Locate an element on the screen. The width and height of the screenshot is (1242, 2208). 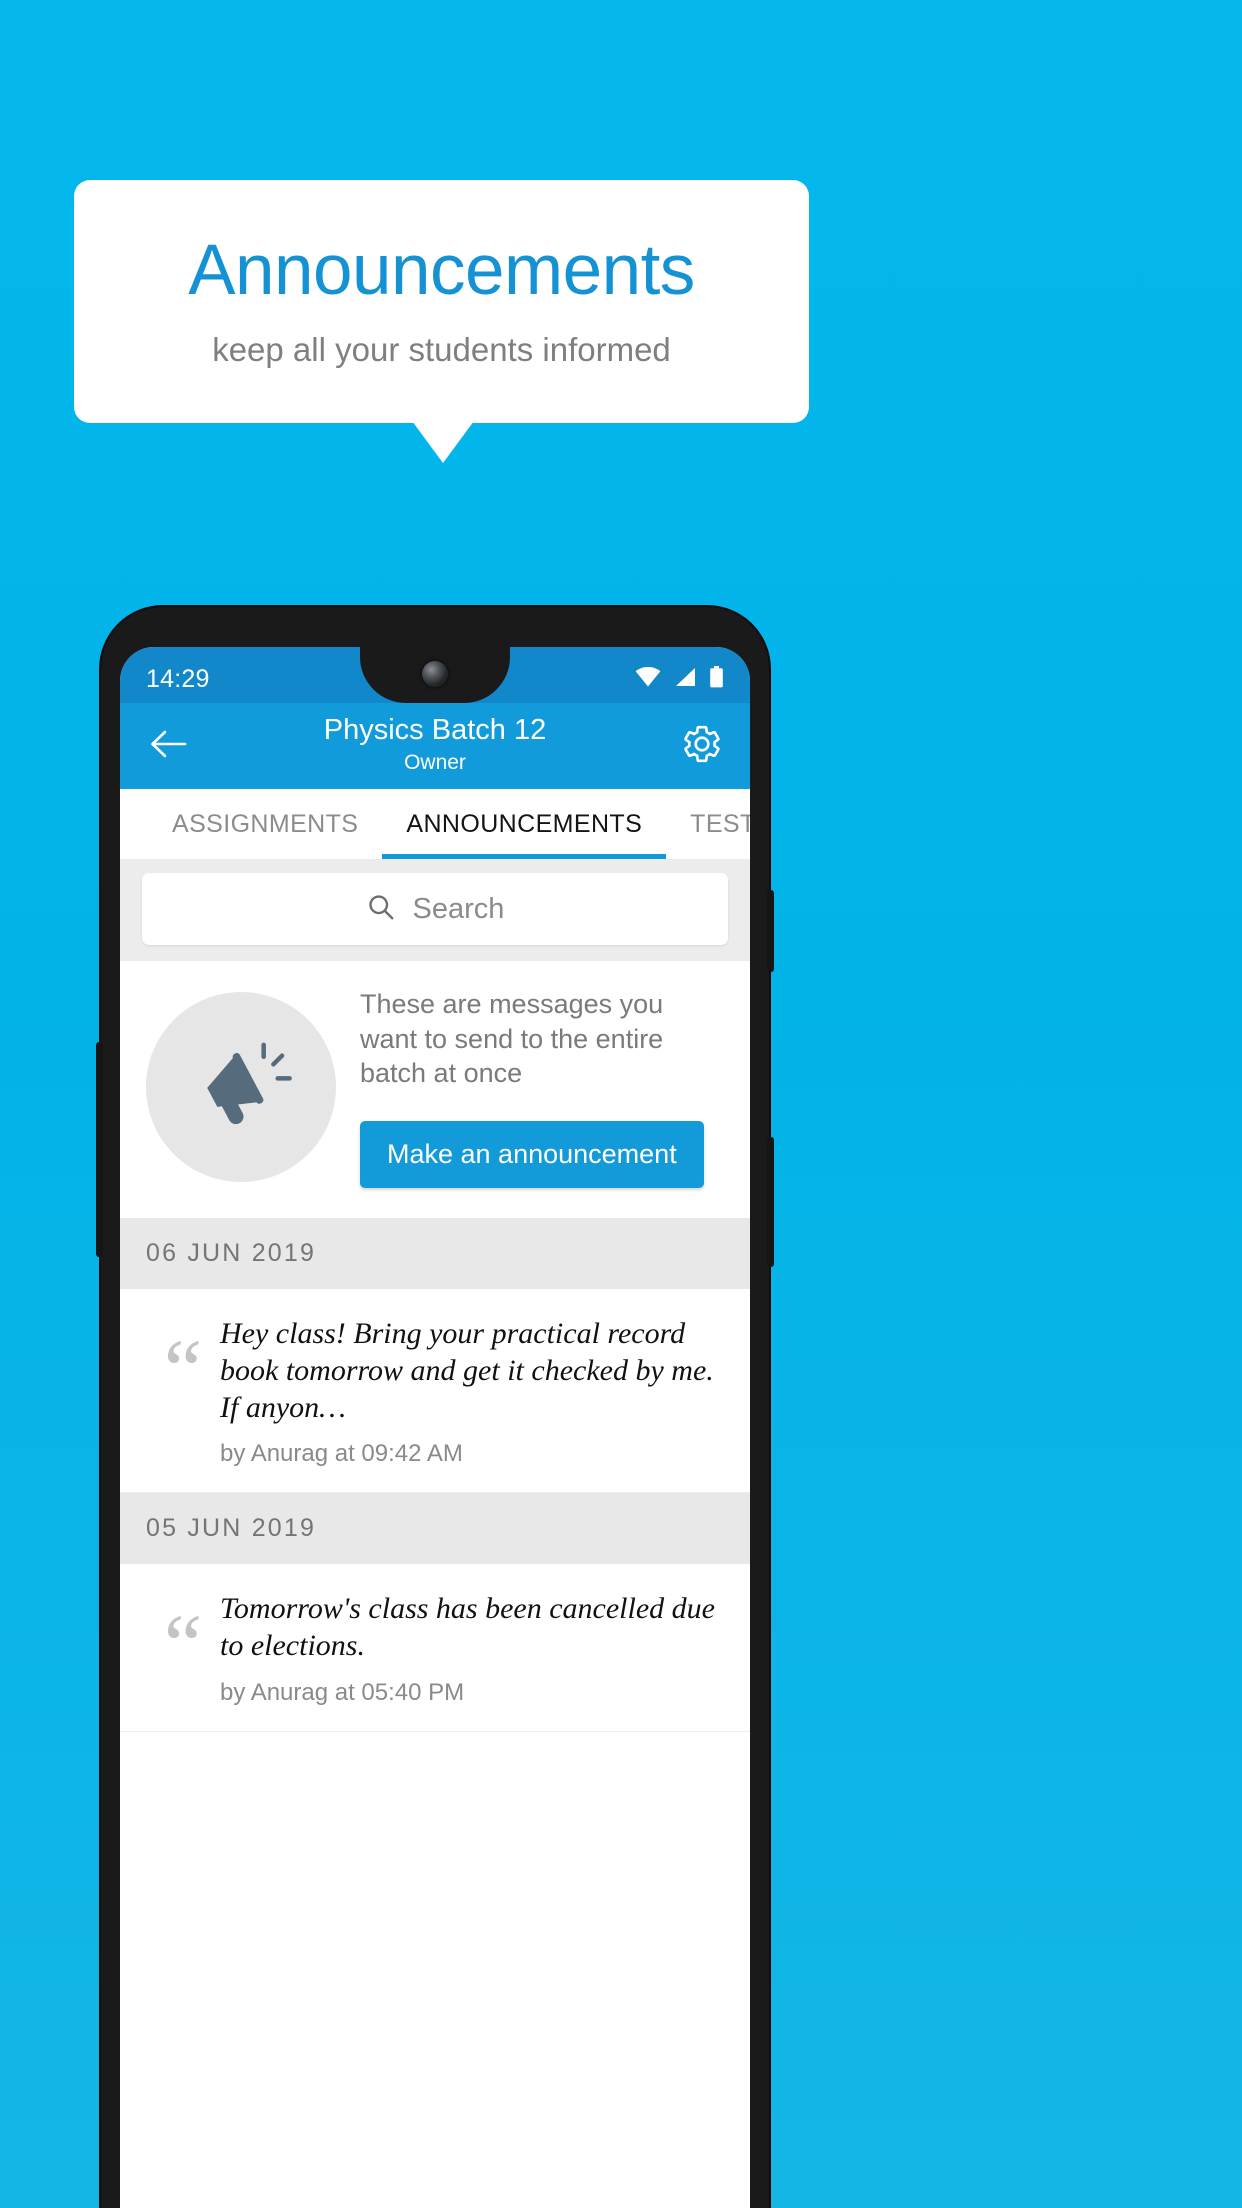
tab-announcements-label: ANNOUNCEMENTS is located at coordinates (524, 823).